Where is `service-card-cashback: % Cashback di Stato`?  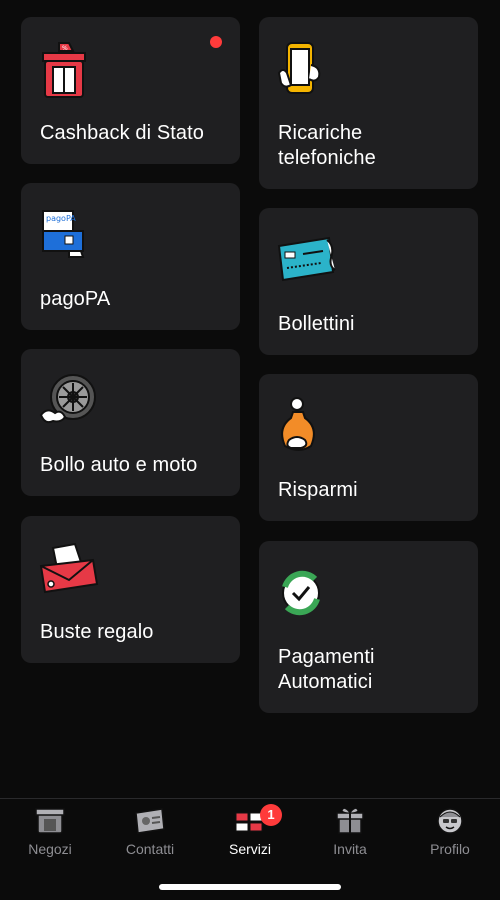
service-card-cashback: % Cashback di Stato is located at coordinates (130, 90).